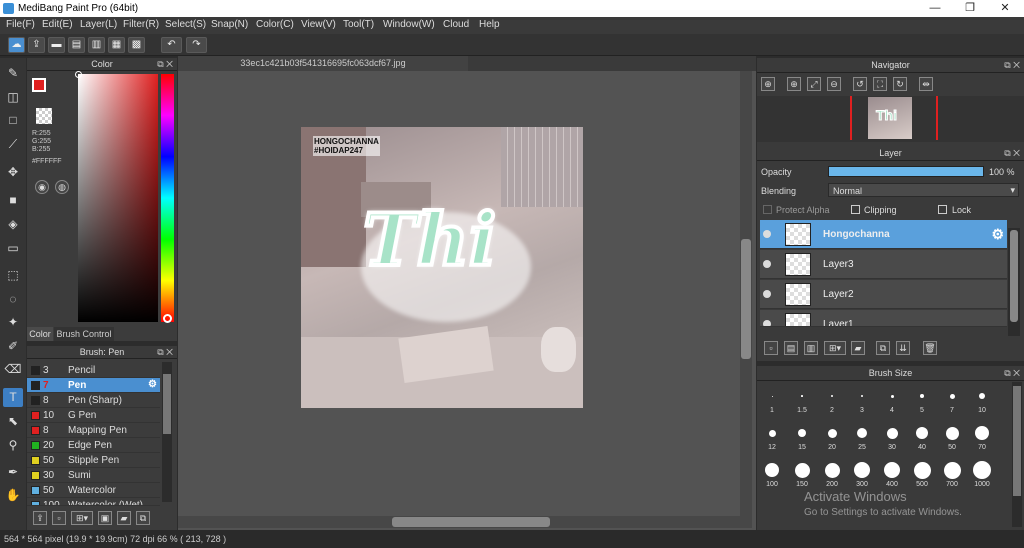 The image size is (1024, 548). I want to click on brush-size-scroll-thumb, so click(1017, 441).